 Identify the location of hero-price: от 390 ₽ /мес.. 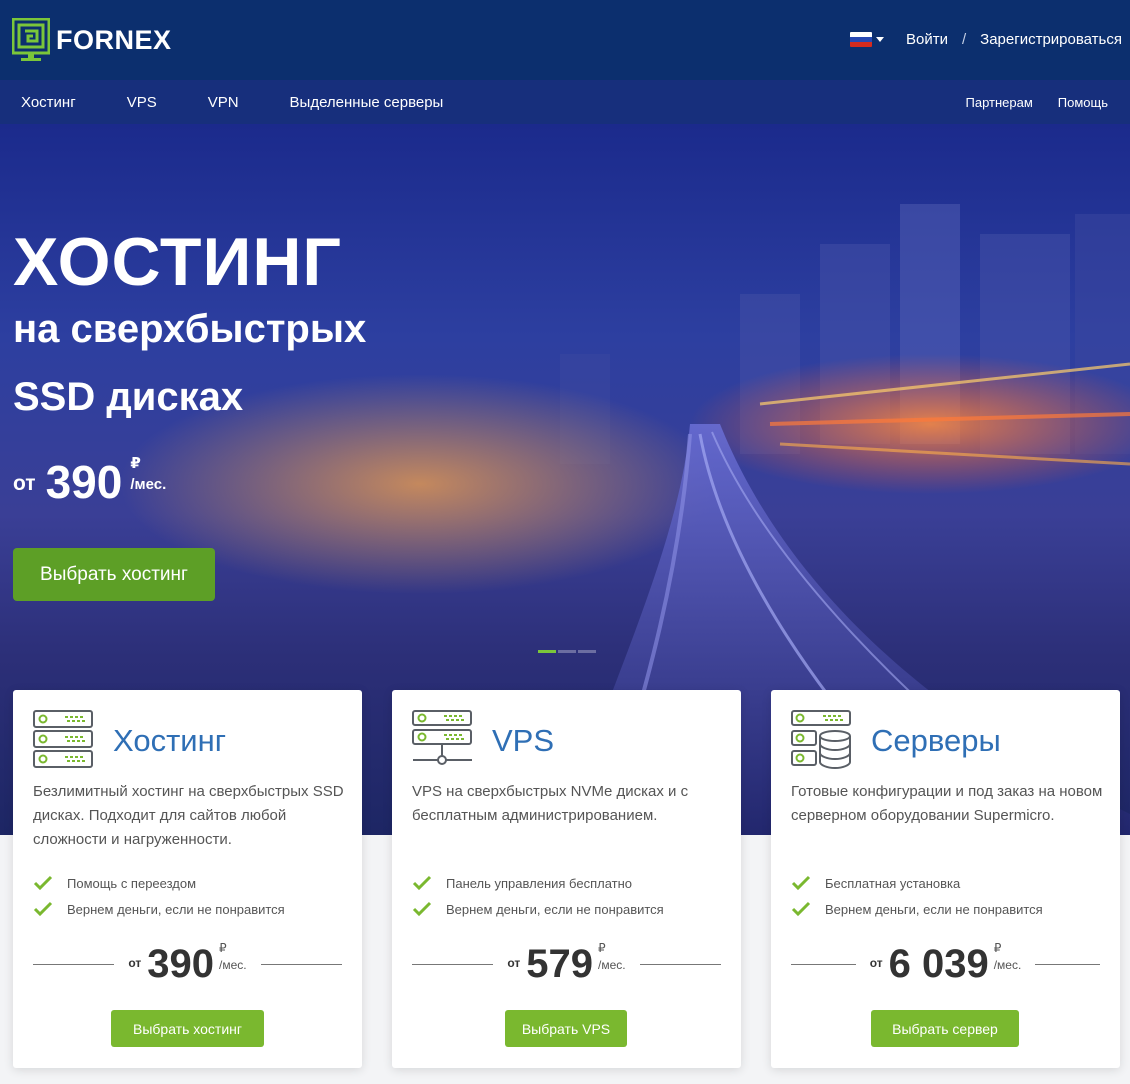
(89, 482).